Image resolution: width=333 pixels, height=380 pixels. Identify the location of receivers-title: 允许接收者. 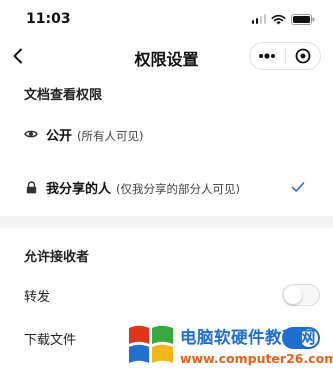
(57, 257).